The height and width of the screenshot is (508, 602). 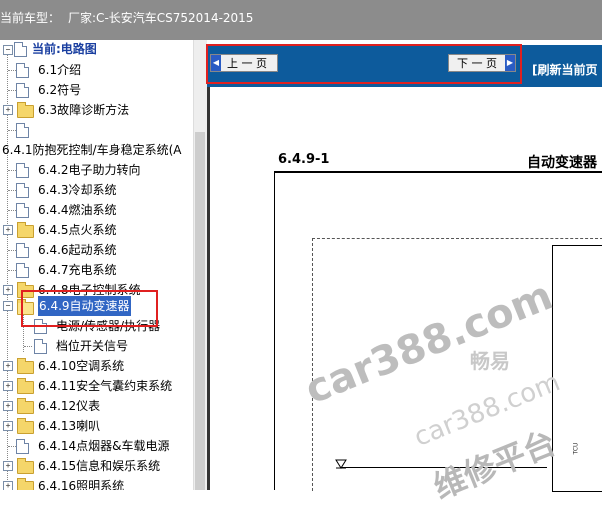 I want to click on tree-item: + 6.4.5点火系统, so click(x=96, y=230).